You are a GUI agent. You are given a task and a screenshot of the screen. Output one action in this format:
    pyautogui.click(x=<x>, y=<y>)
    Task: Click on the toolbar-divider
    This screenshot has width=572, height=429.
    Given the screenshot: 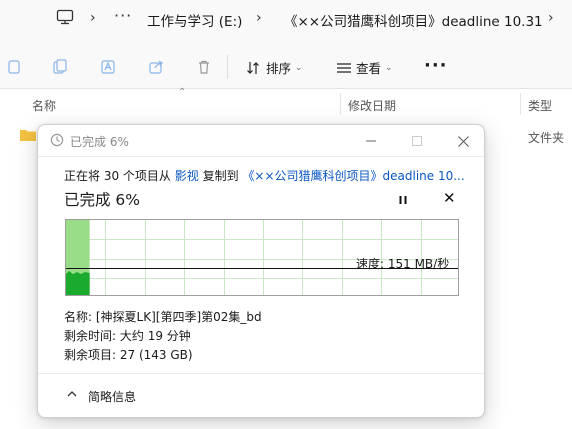 What is the action you would take?
    pyautogui.click(x=227, y=67)
    